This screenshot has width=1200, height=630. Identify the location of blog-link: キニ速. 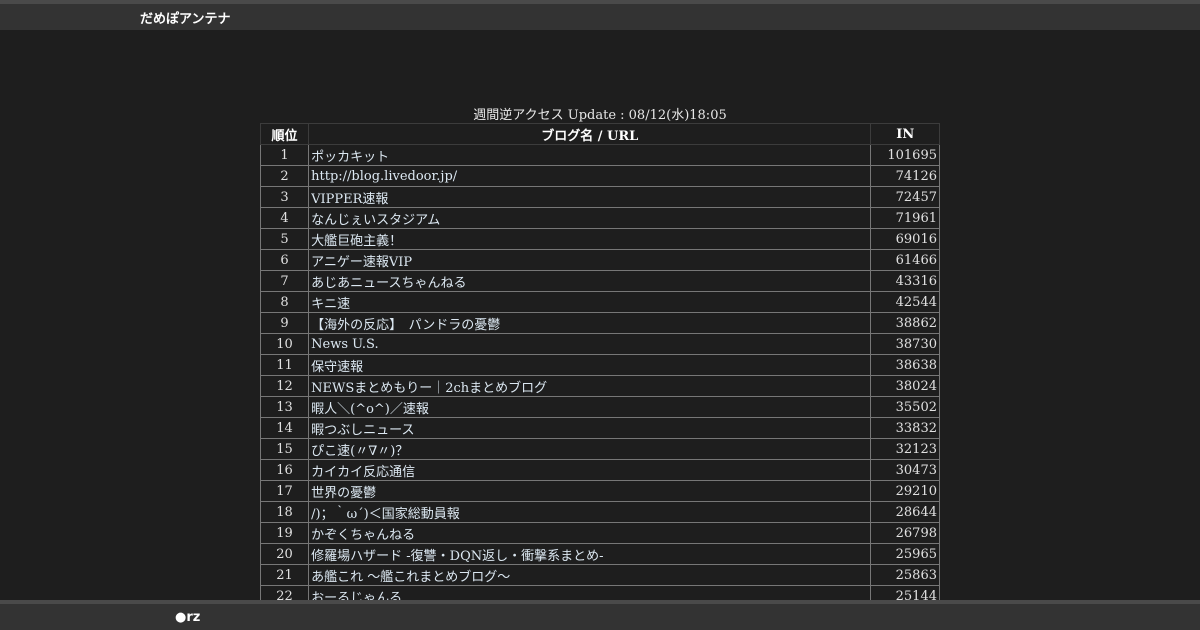
(330, 304).